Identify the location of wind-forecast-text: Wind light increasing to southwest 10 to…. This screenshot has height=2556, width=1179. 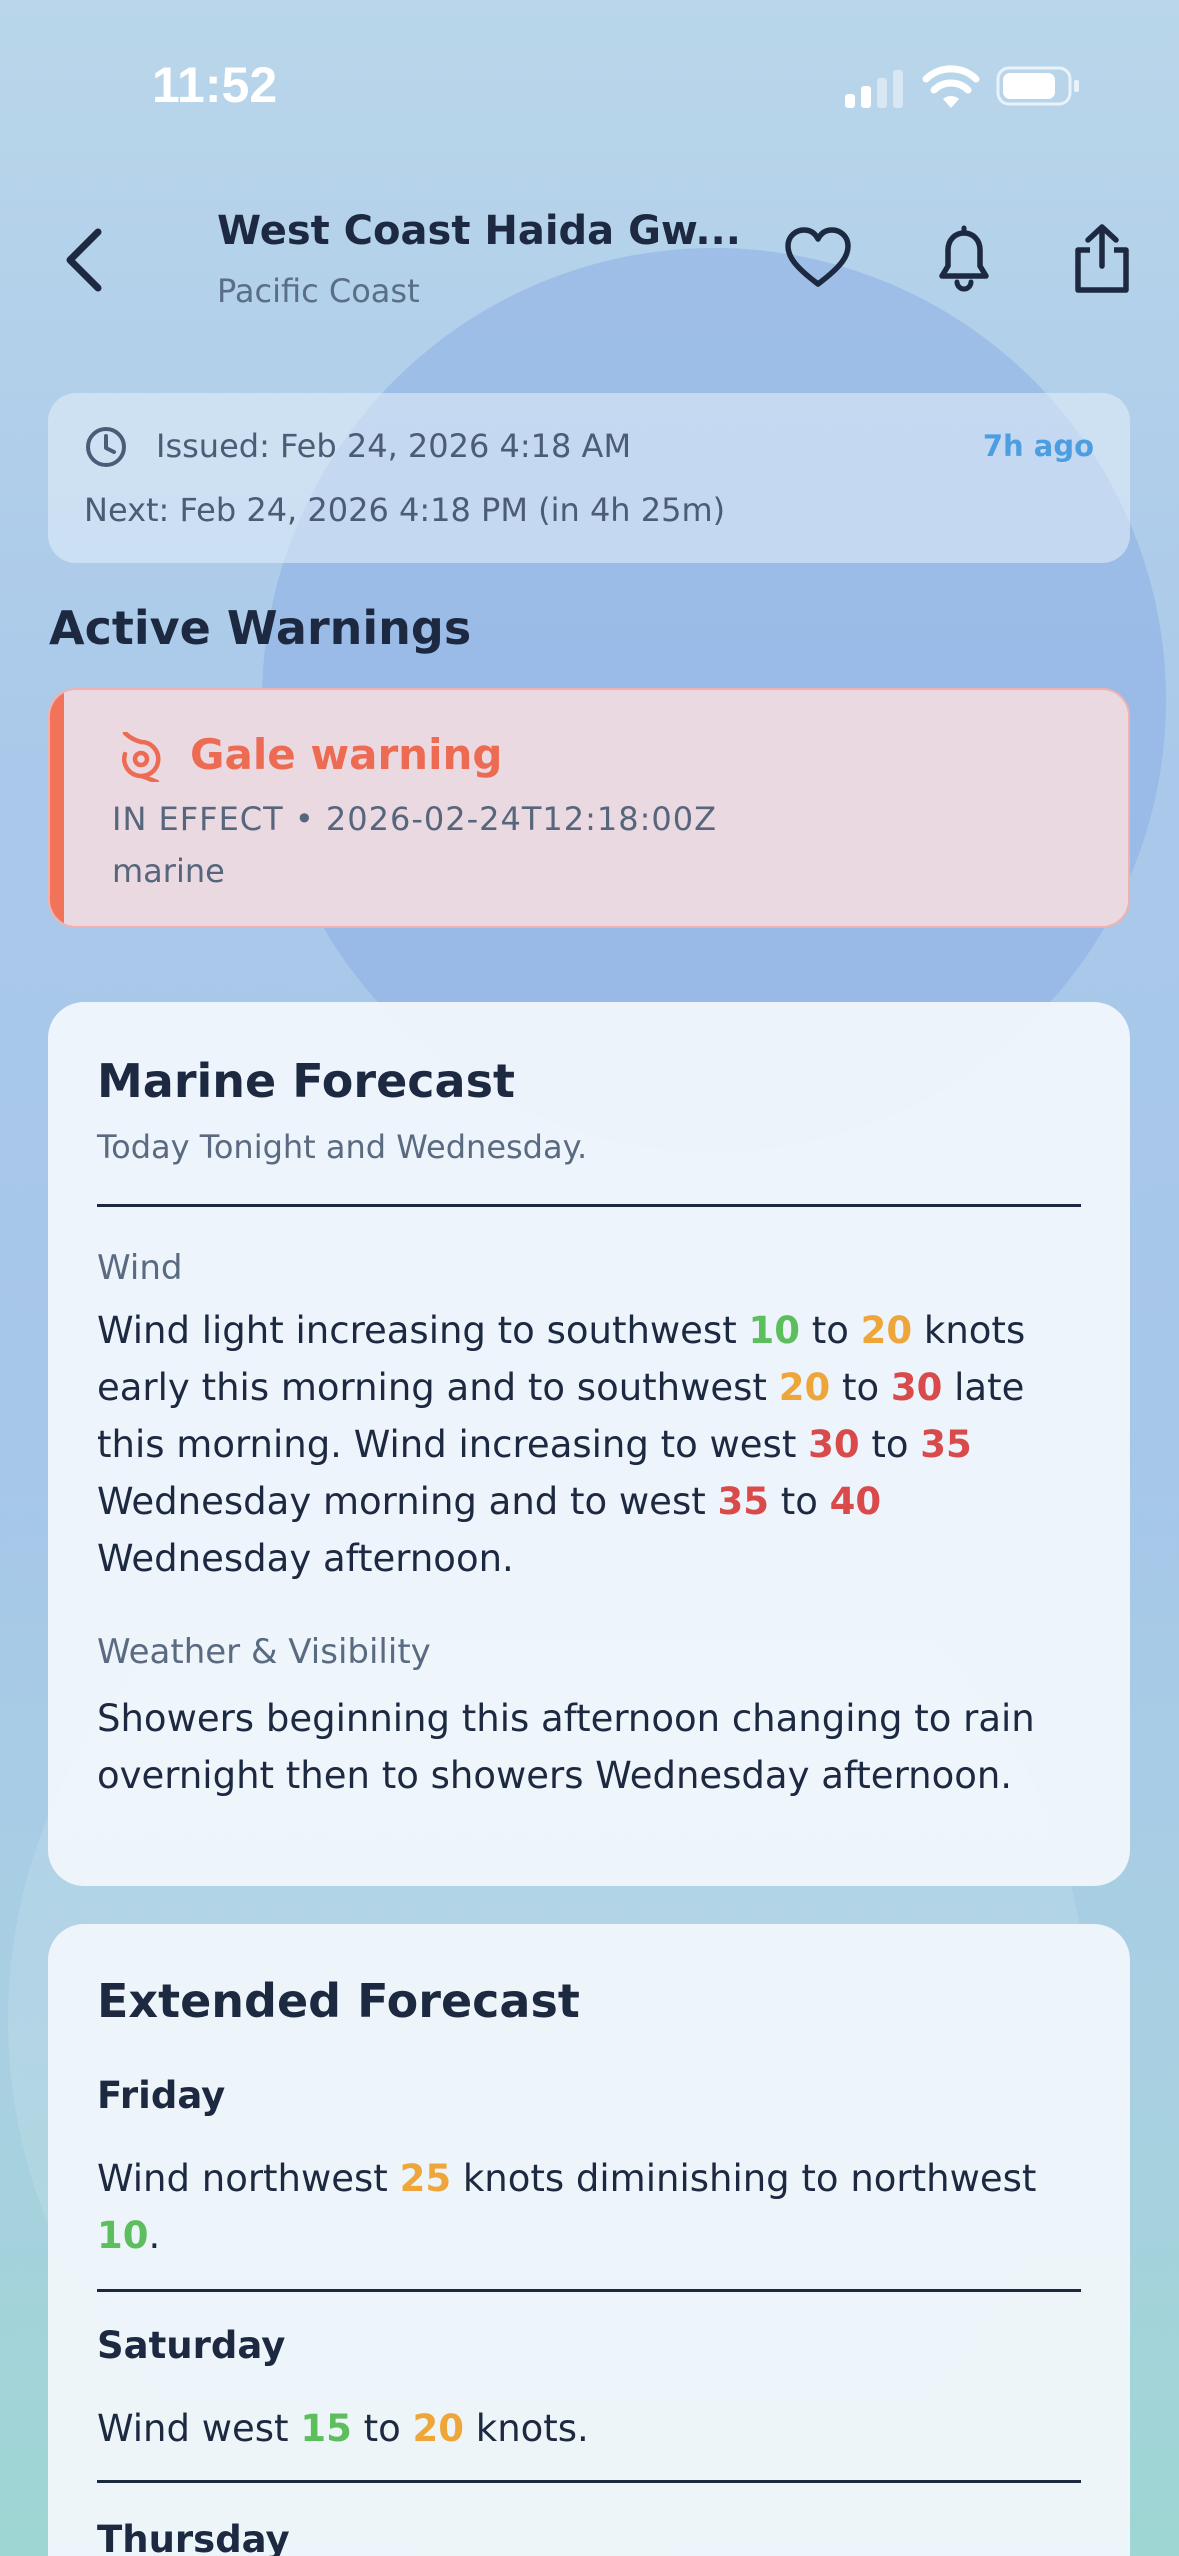
(561, 1444).